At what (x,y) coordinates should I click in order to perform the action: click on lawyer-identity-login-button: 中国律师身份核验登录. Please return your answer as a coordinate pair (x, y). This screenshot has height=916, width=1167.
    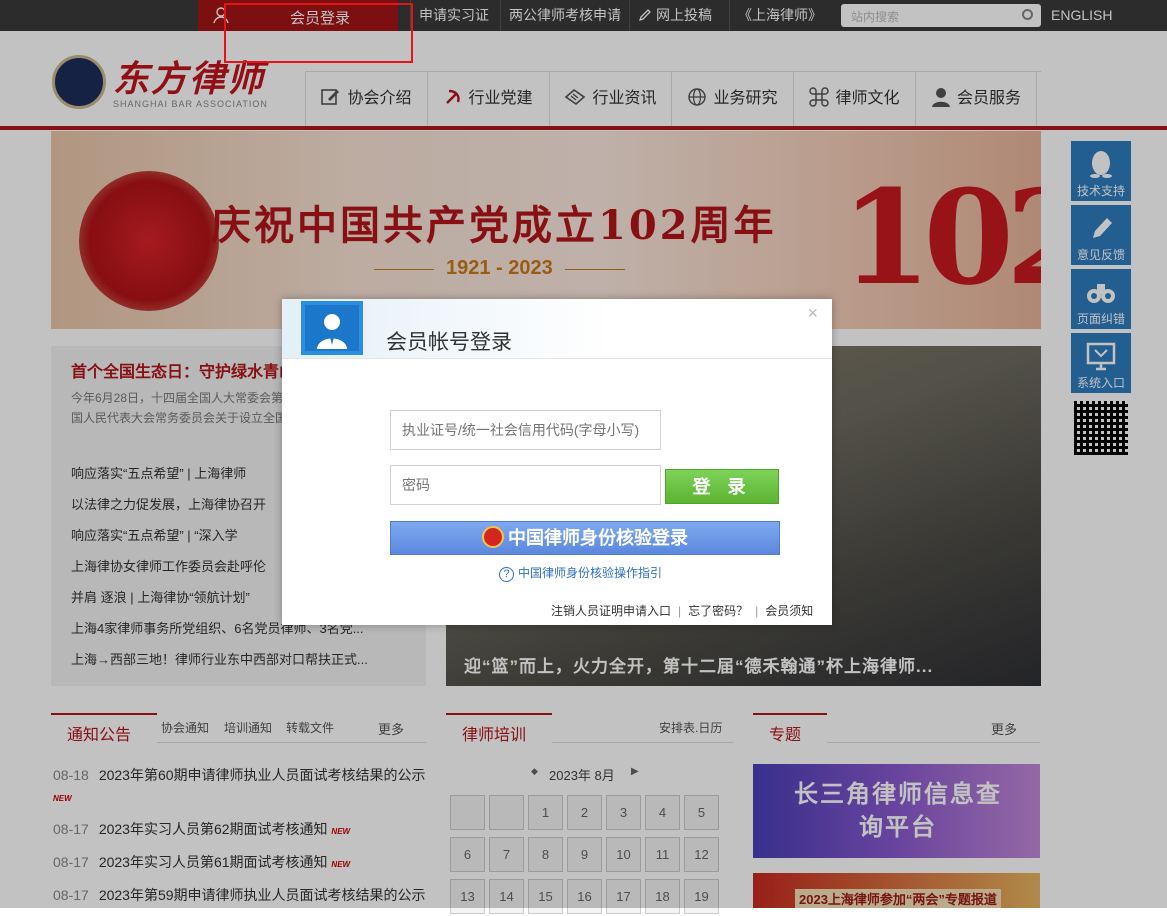
    Looking at the image, I should click on (585, 538).